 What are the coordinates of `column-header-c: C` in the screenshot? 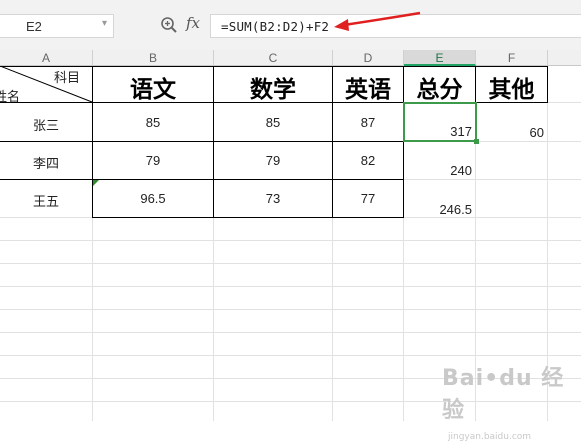 It's located at (273, 58).